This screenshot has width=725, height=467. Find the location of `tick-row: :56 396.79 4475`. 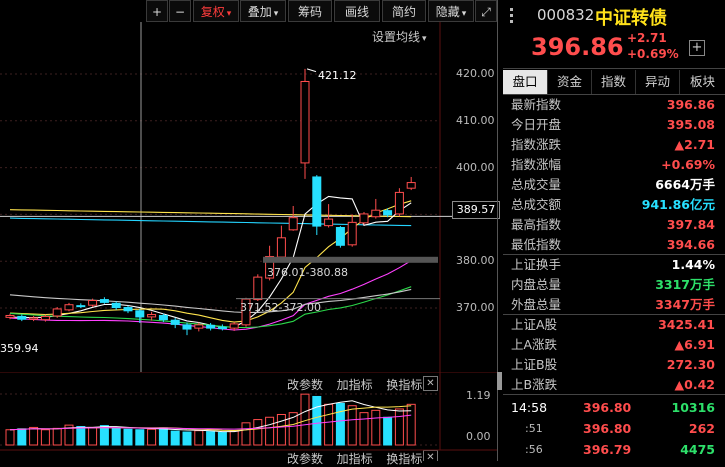

tick-row: :56 396.79 4475 is located at coordinates (612, 450).